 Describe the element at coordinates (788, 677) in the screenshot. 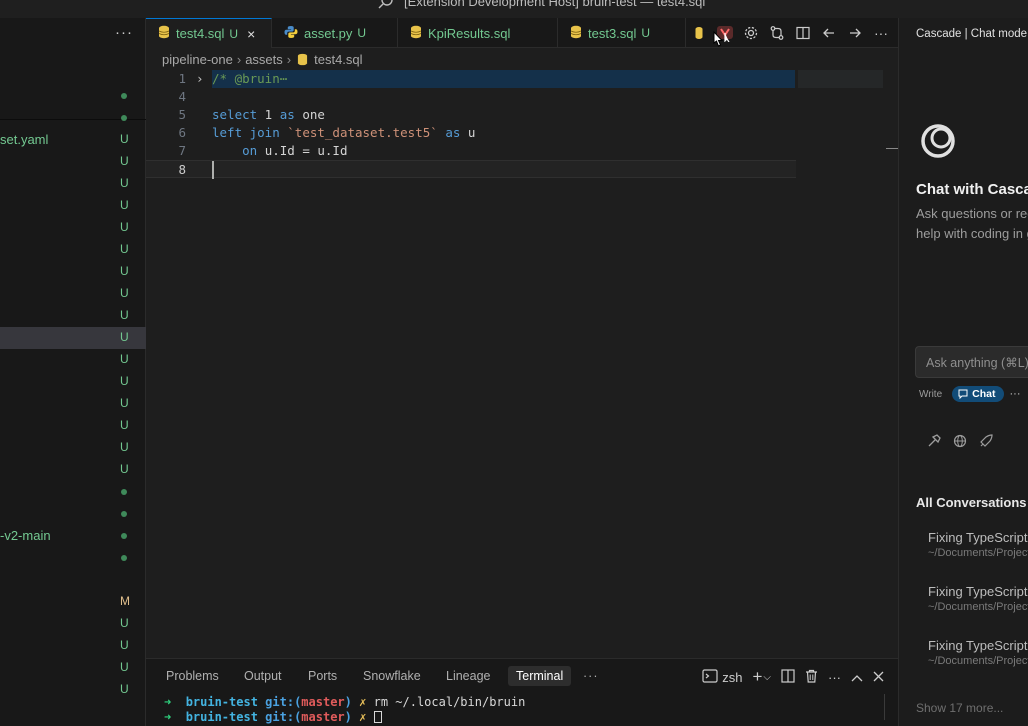

I see `split-terminal-icon` at that location.